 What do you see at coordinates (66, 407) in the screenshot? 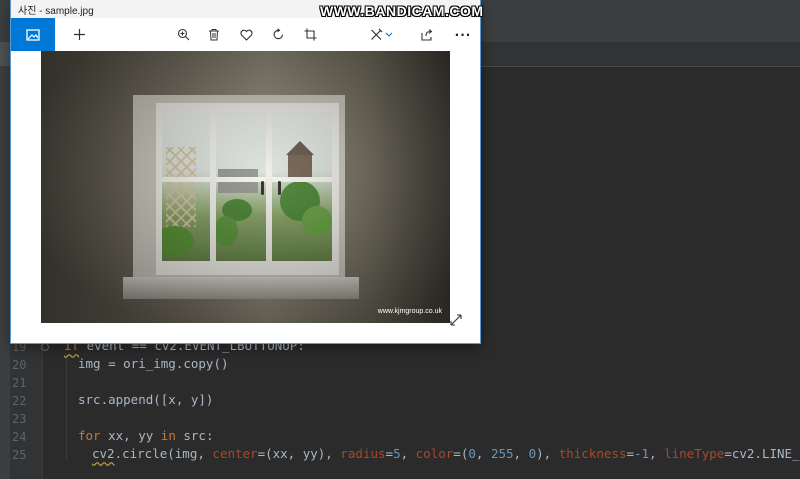
I see `indent-guide` at bounding box center [66, 407].